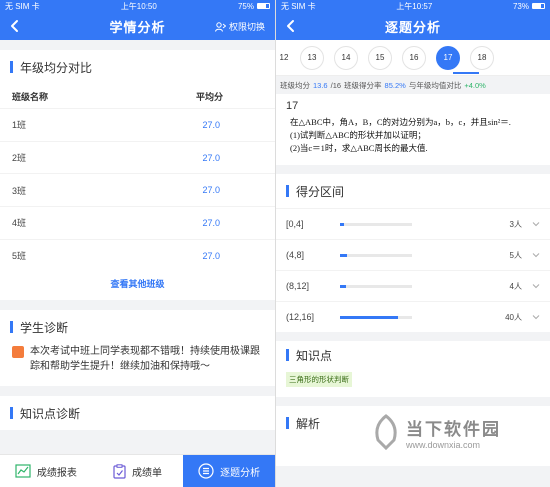 Image resolution: width=550 pixels, height=487 pixels. Describe the element at coordinates (300, 317) in the screenshot. I see `range-label: (12,16]` at that location.